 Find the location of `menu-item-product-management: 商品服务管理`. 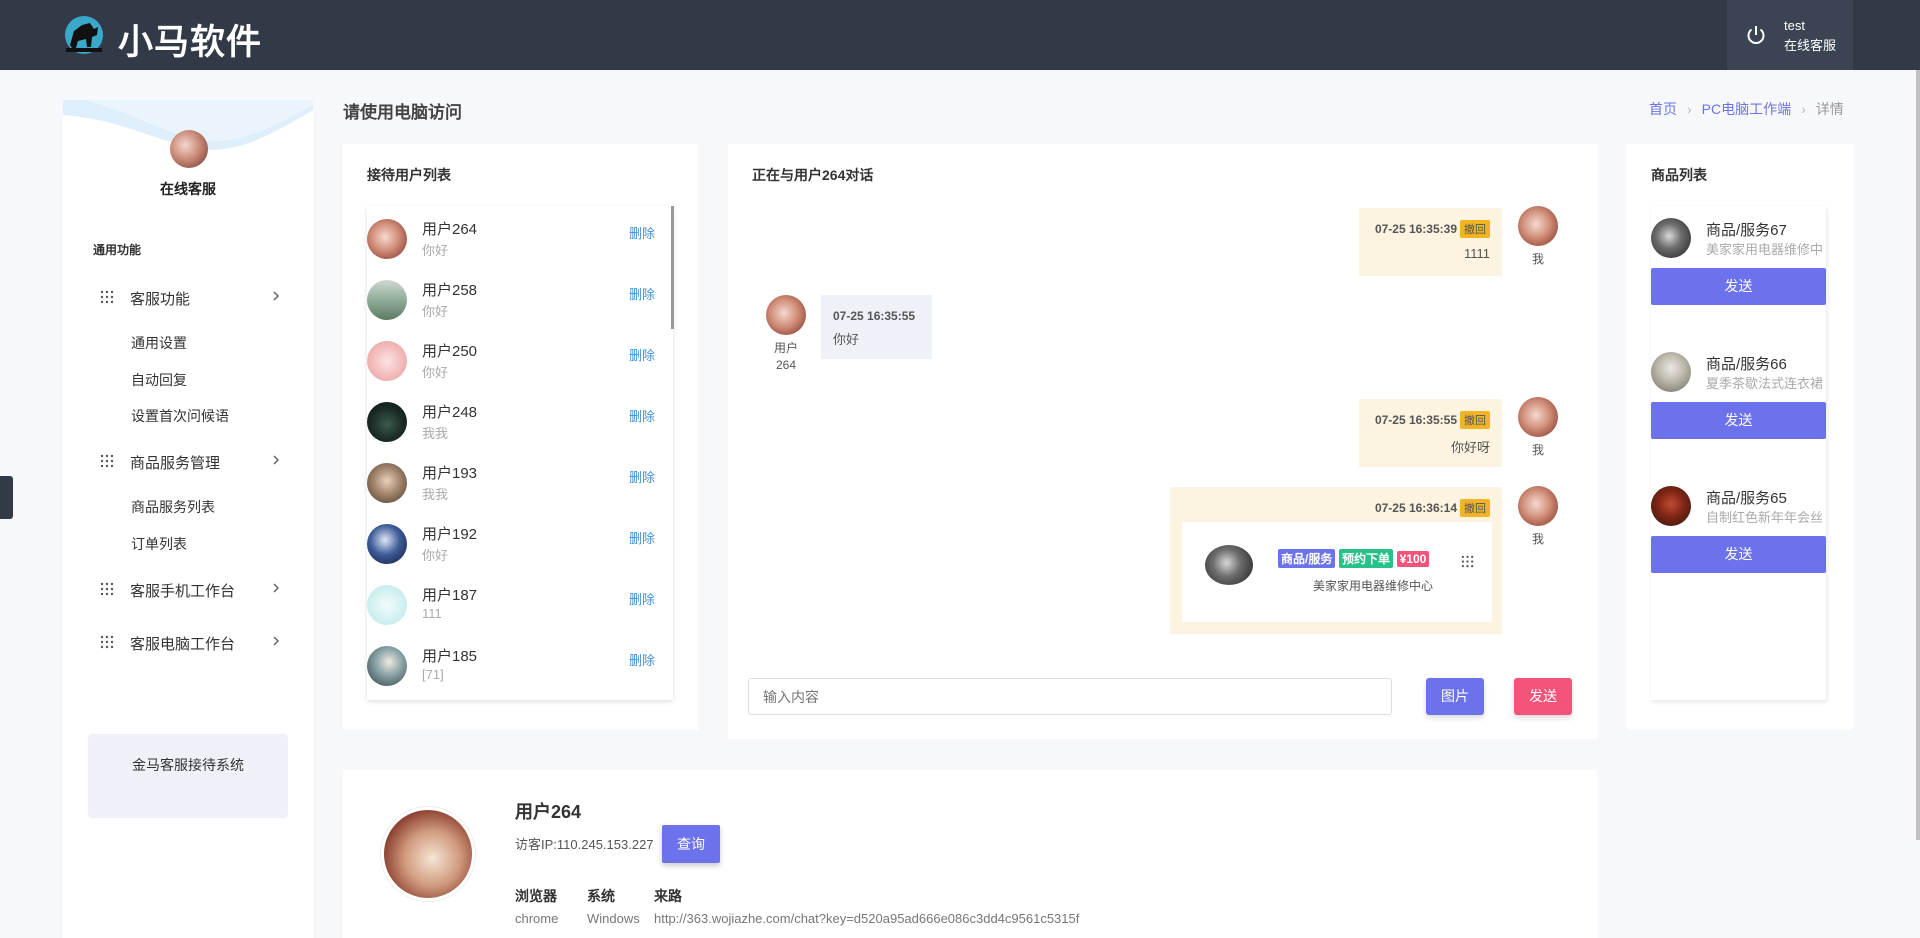

menu-item-product-management: 商品服务管理 is located at coordinates (188, 461).